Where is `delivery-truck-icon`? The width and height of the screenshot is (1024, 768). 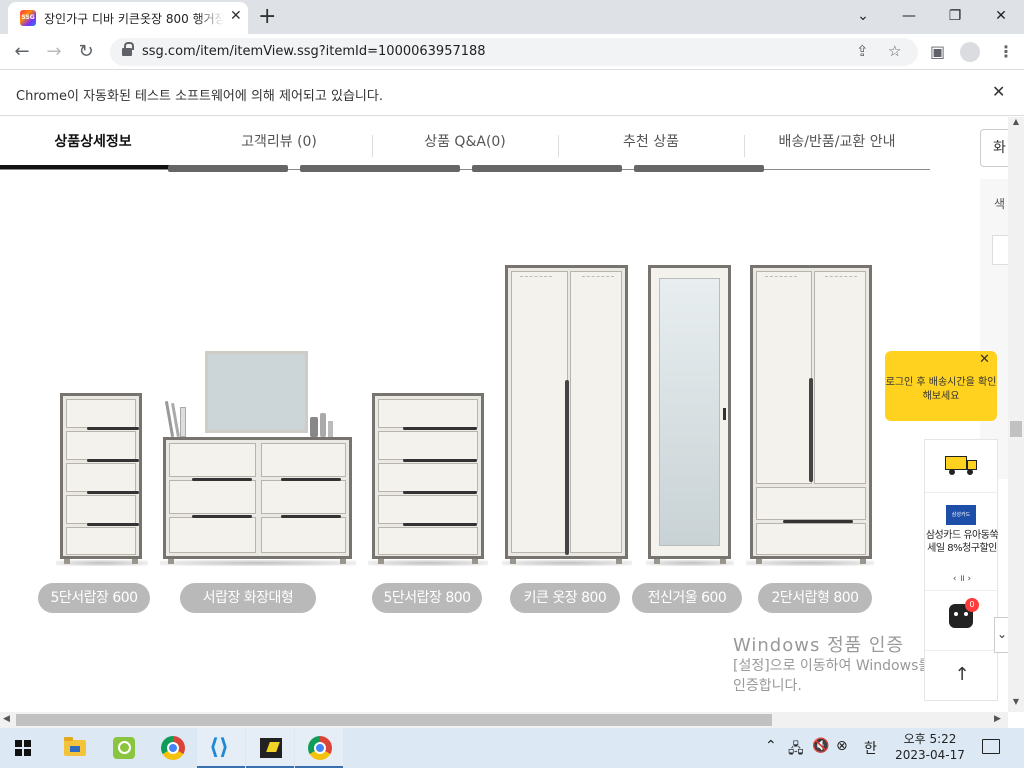 delivery-truck-icon is located at coordinates (962, 465).